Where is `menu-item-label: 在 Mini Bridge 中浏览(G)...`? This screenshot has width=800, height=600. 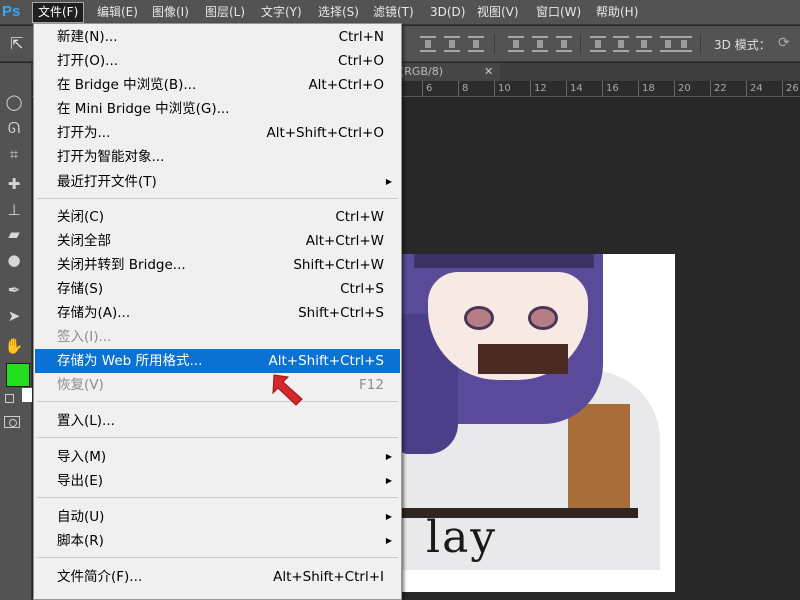
menu-item-label: 在 Mini Bridge 中浏览(G)... is located at coordinates (143, 109).